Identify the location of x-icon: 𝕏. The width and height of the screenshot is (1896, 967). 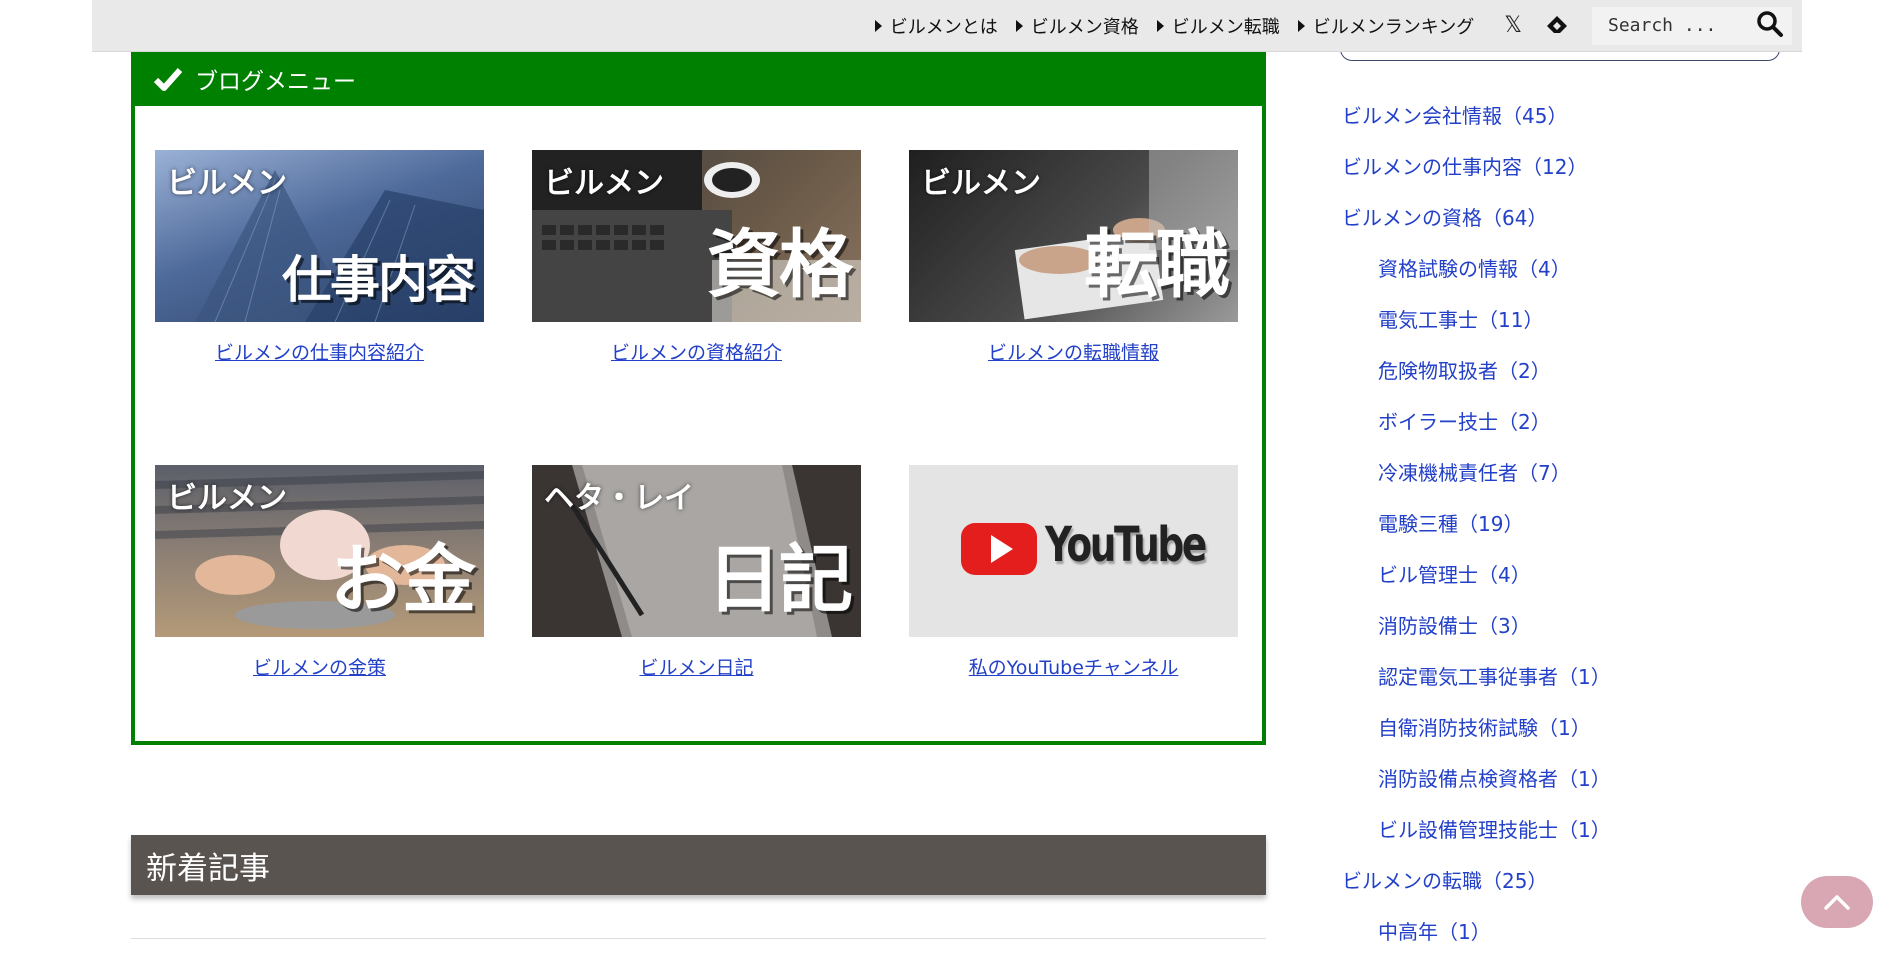
(1513, 25).